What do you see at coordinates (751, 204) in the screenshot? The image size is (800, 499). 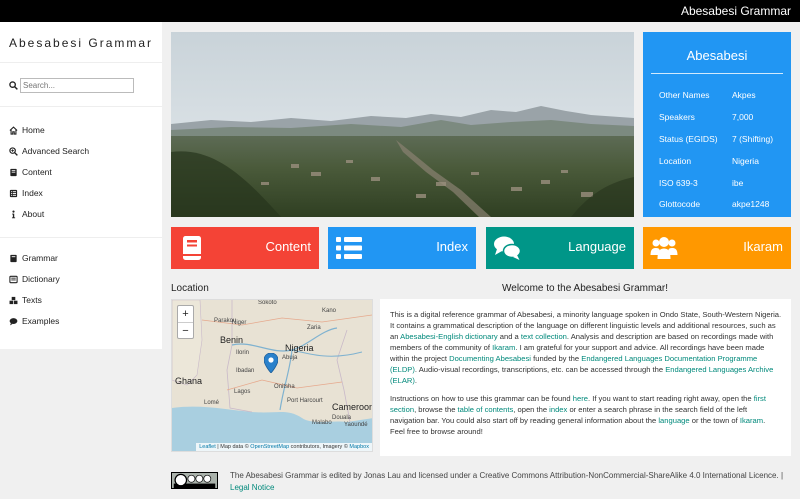 I see `infobox-value: akpe1248` at bounding box center [751, 204].